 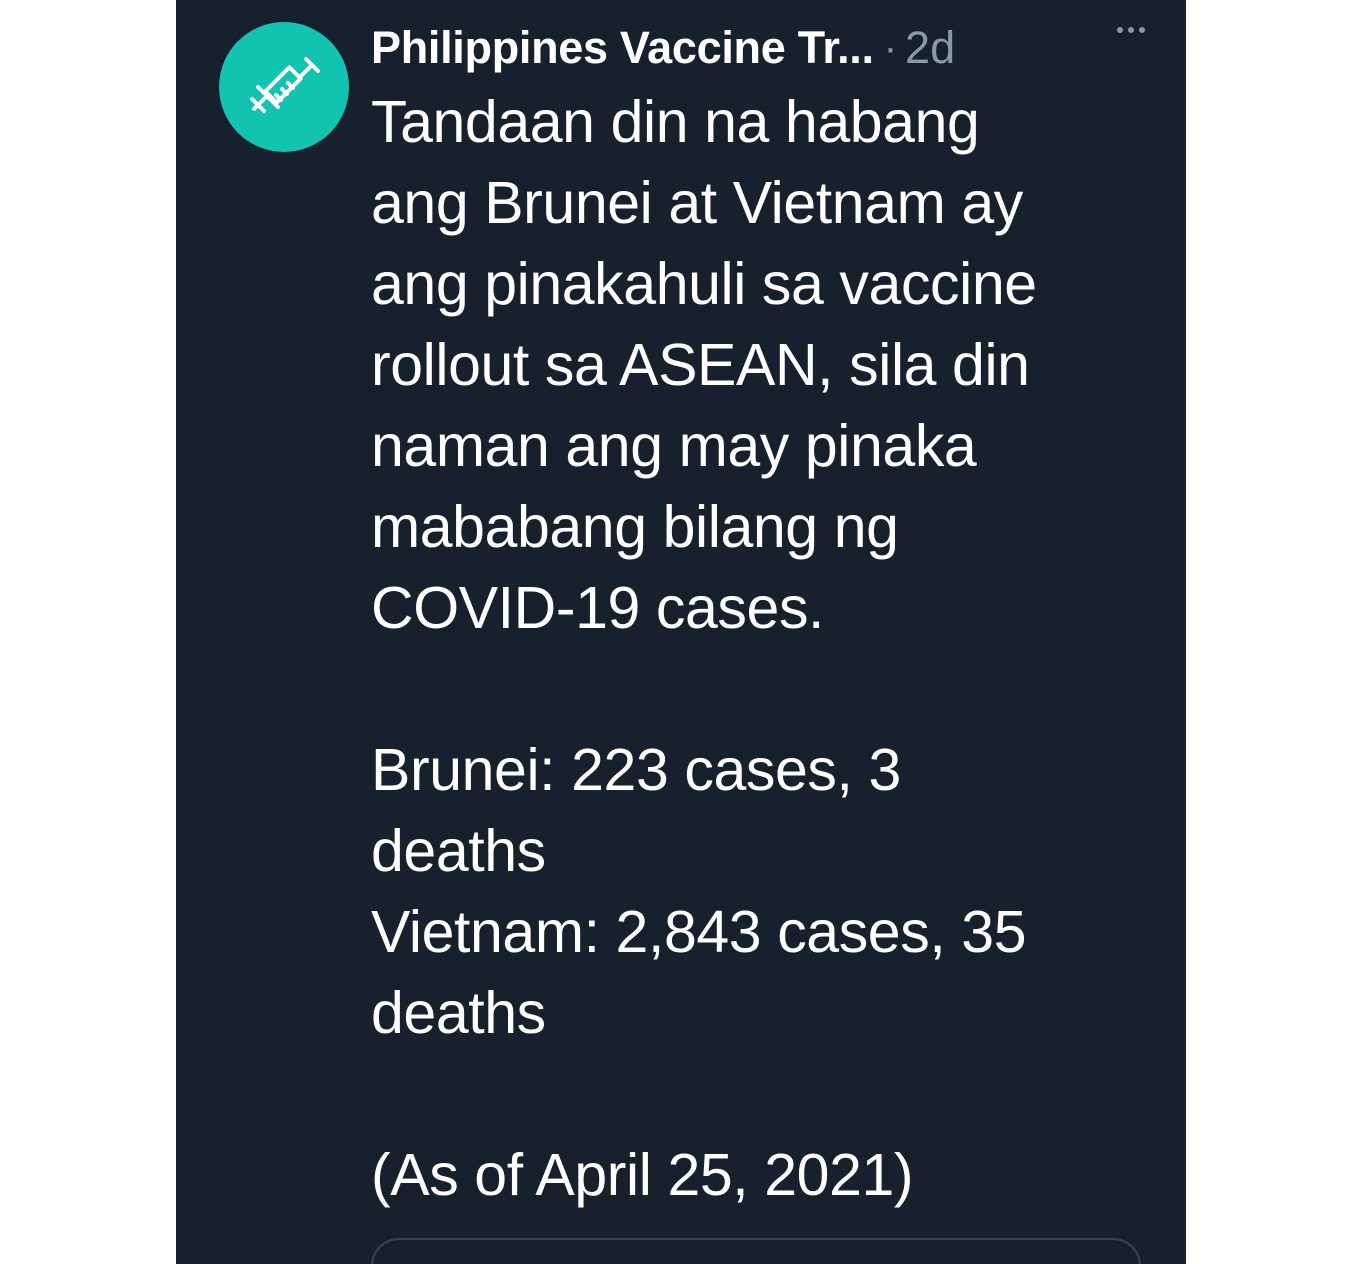 I want to click on tweet-text-line: (As of April 25, 2021), so click(x=642, y=1175).